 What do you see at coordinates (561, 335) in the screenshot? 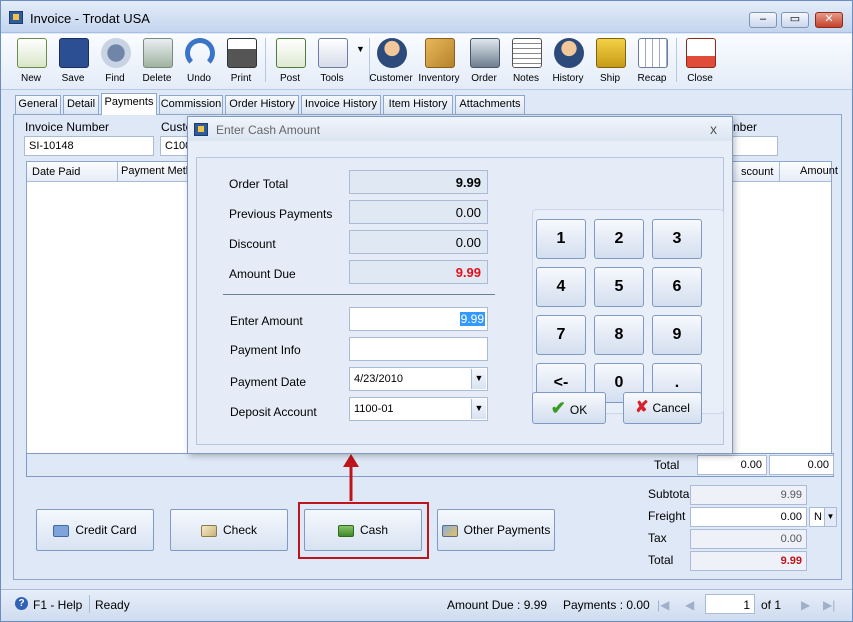
I see `key-7: 7` at bounding box center [561, 335].